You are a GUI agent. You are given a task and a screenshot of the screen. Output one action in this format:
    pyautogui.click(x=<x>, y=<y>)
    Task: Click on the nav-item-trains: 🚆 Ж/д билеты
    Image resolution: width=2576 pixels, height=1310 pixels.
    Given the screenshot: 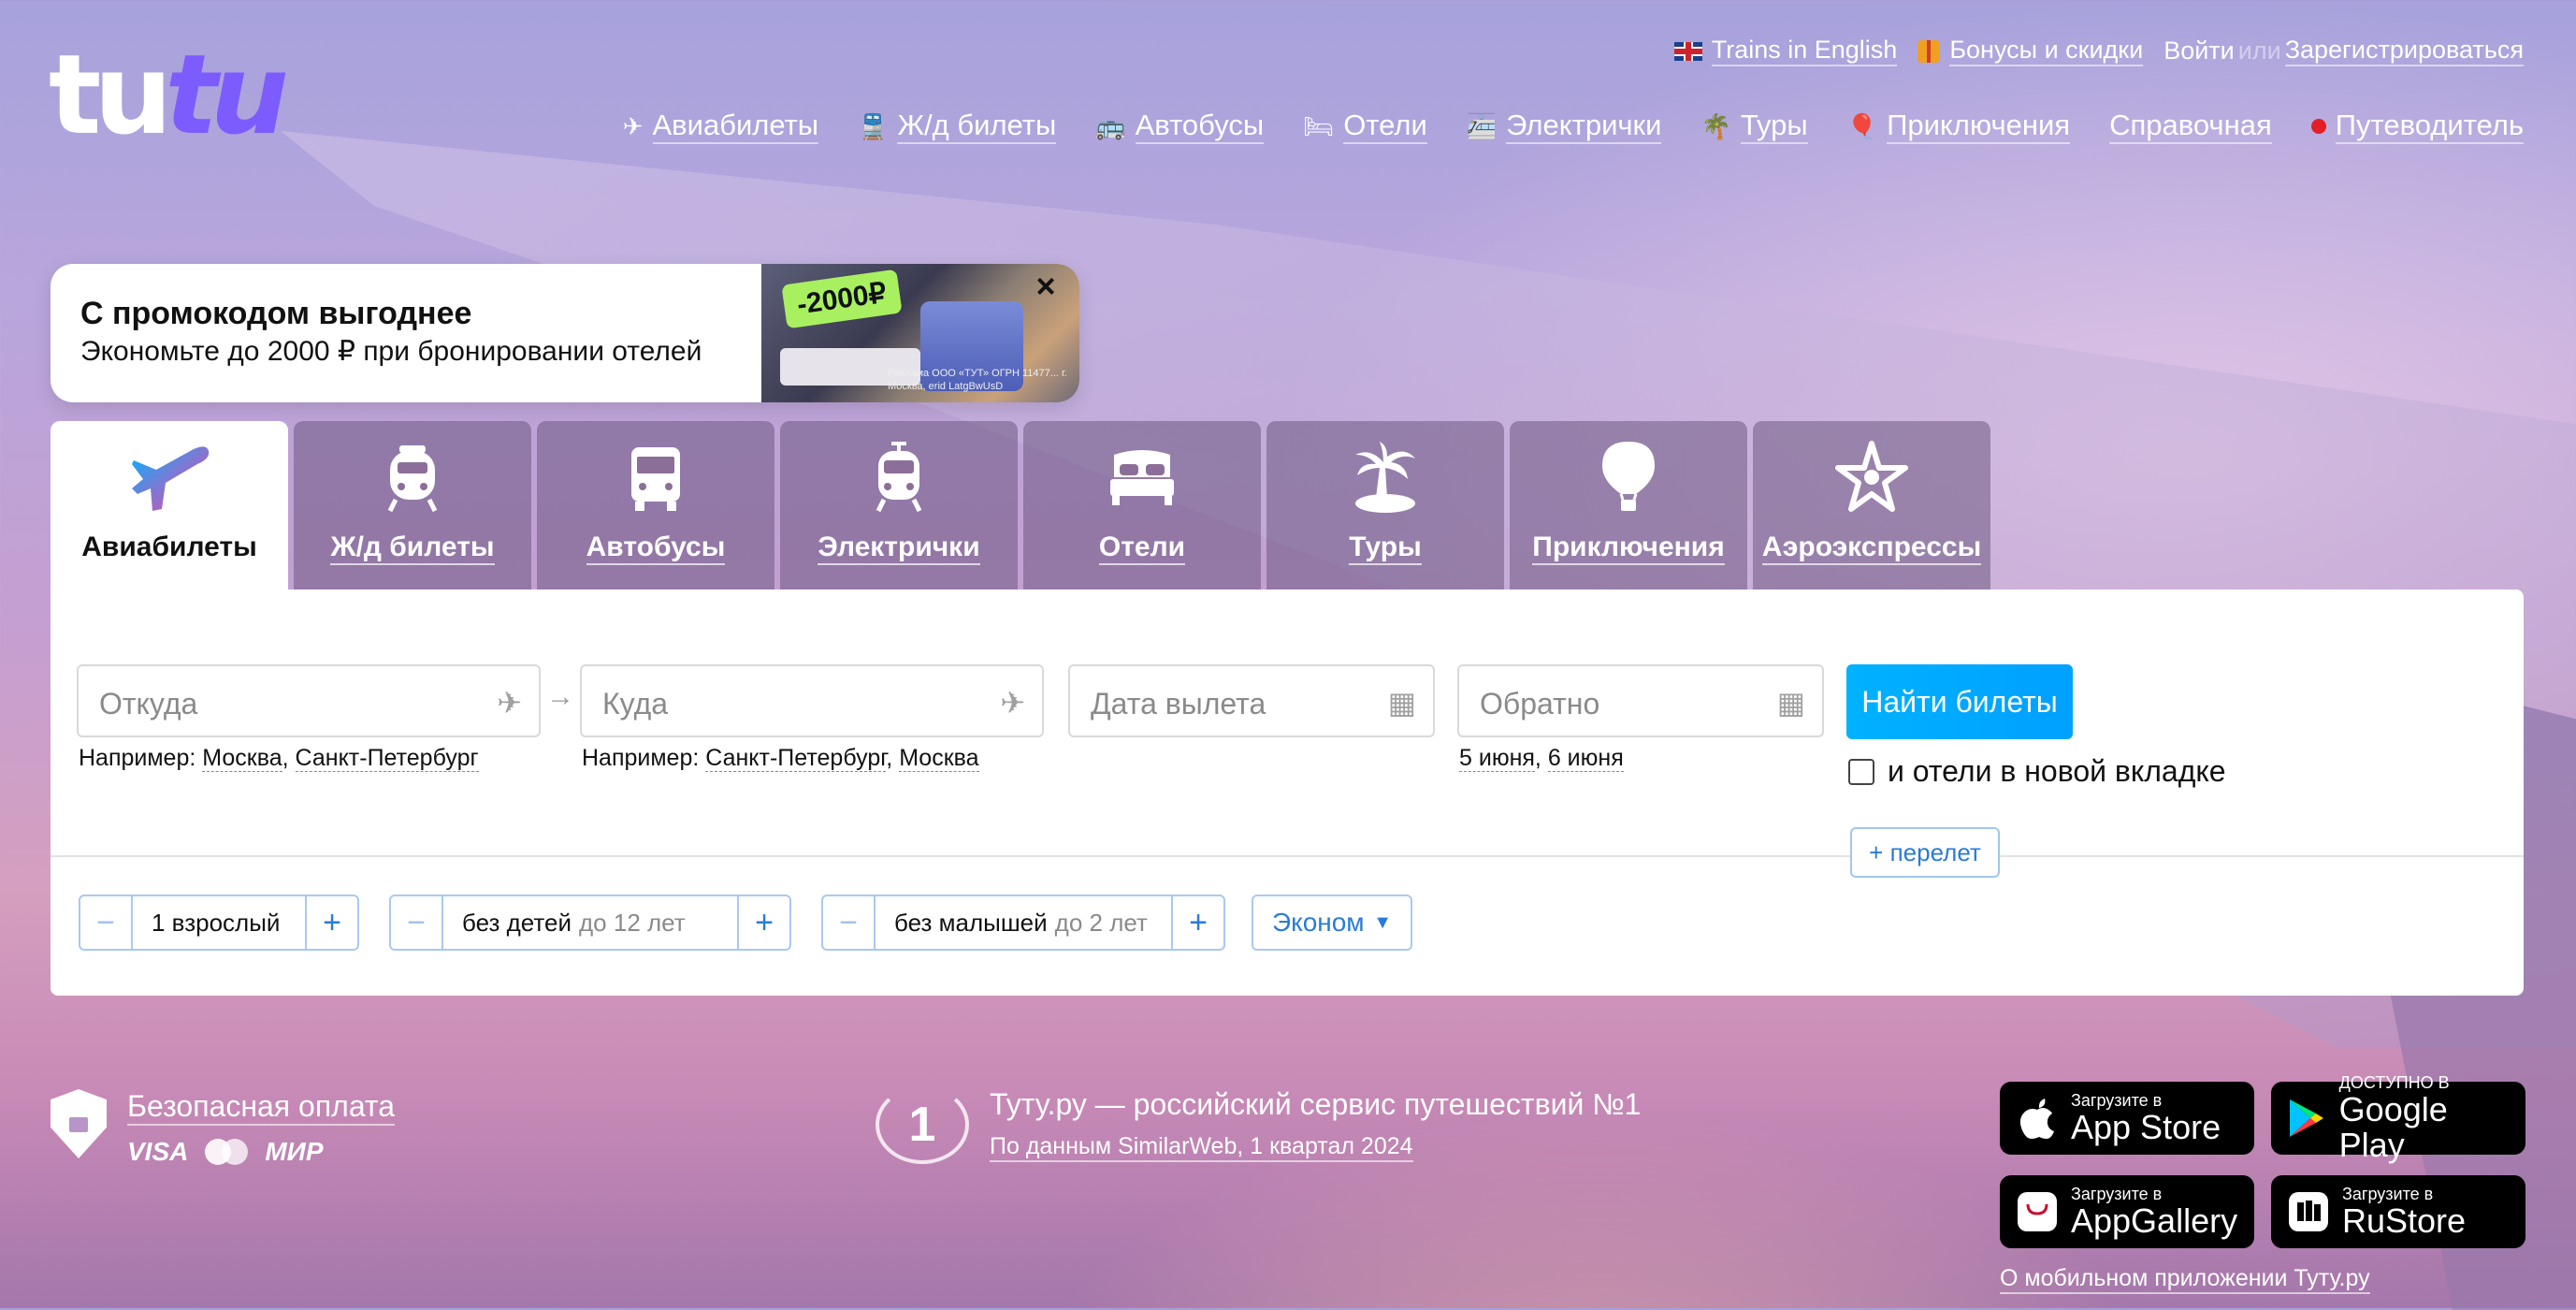 What is the action you would take?
    pyautogui.click(x=958, y=126)
    